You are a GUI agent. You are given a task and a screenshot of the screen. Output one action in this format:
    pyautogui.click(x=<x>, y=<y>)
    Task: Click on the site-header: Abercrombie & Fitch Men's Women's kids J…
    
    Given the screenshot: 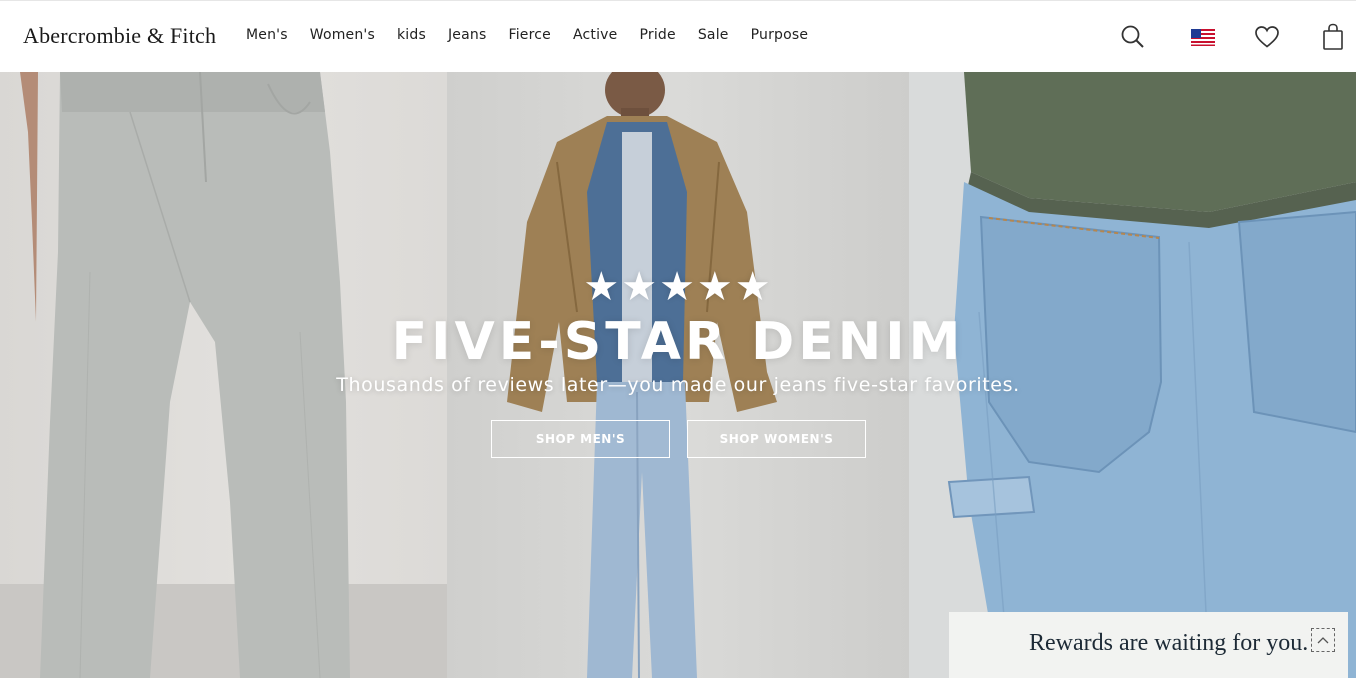 What is the action you would take?
    pyautogui.click(x=678, y=36)
    